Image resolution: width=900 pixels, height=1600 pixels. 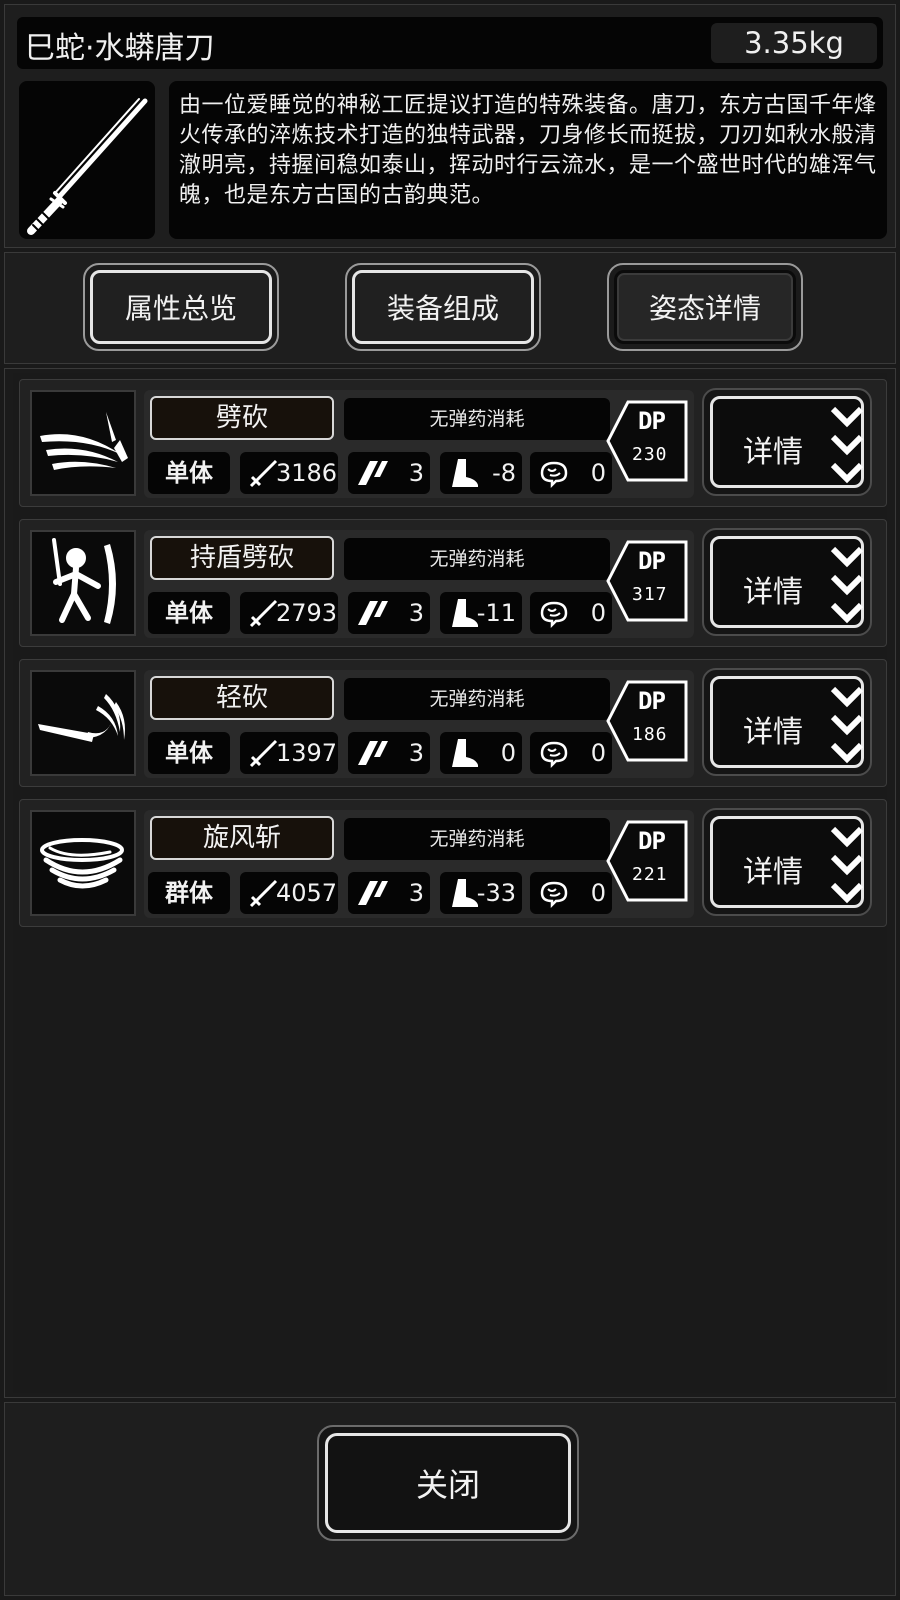 I want to click on move-value: -8, so click(x=504, y=473).